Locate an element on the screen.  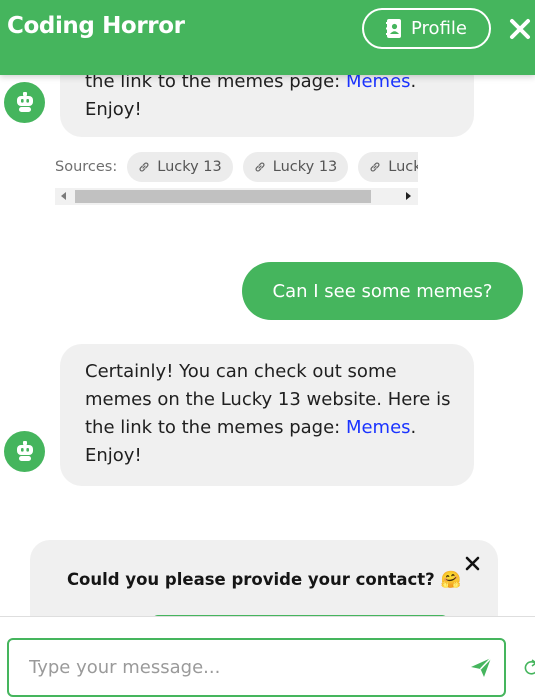
message-text: the link to the memes page: is located at coordinates (215, 427).